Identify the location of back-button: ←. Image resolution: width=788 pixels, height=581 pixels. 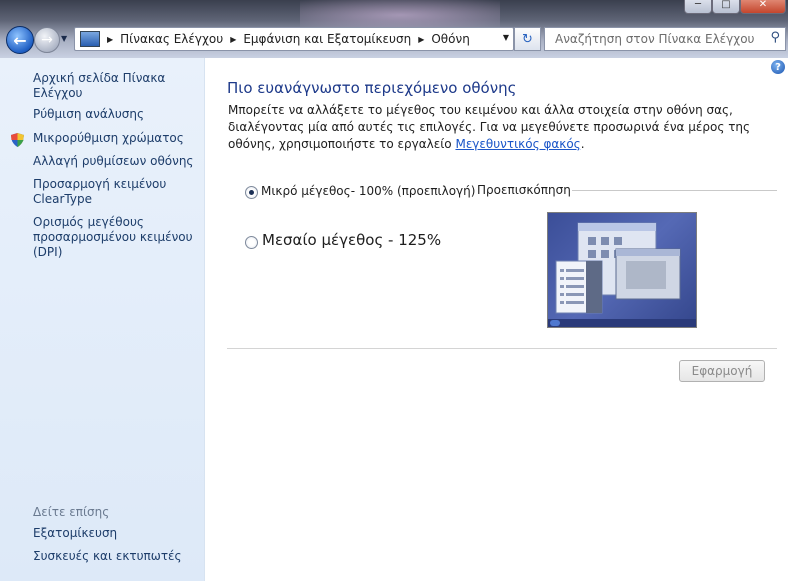
(20, 40).